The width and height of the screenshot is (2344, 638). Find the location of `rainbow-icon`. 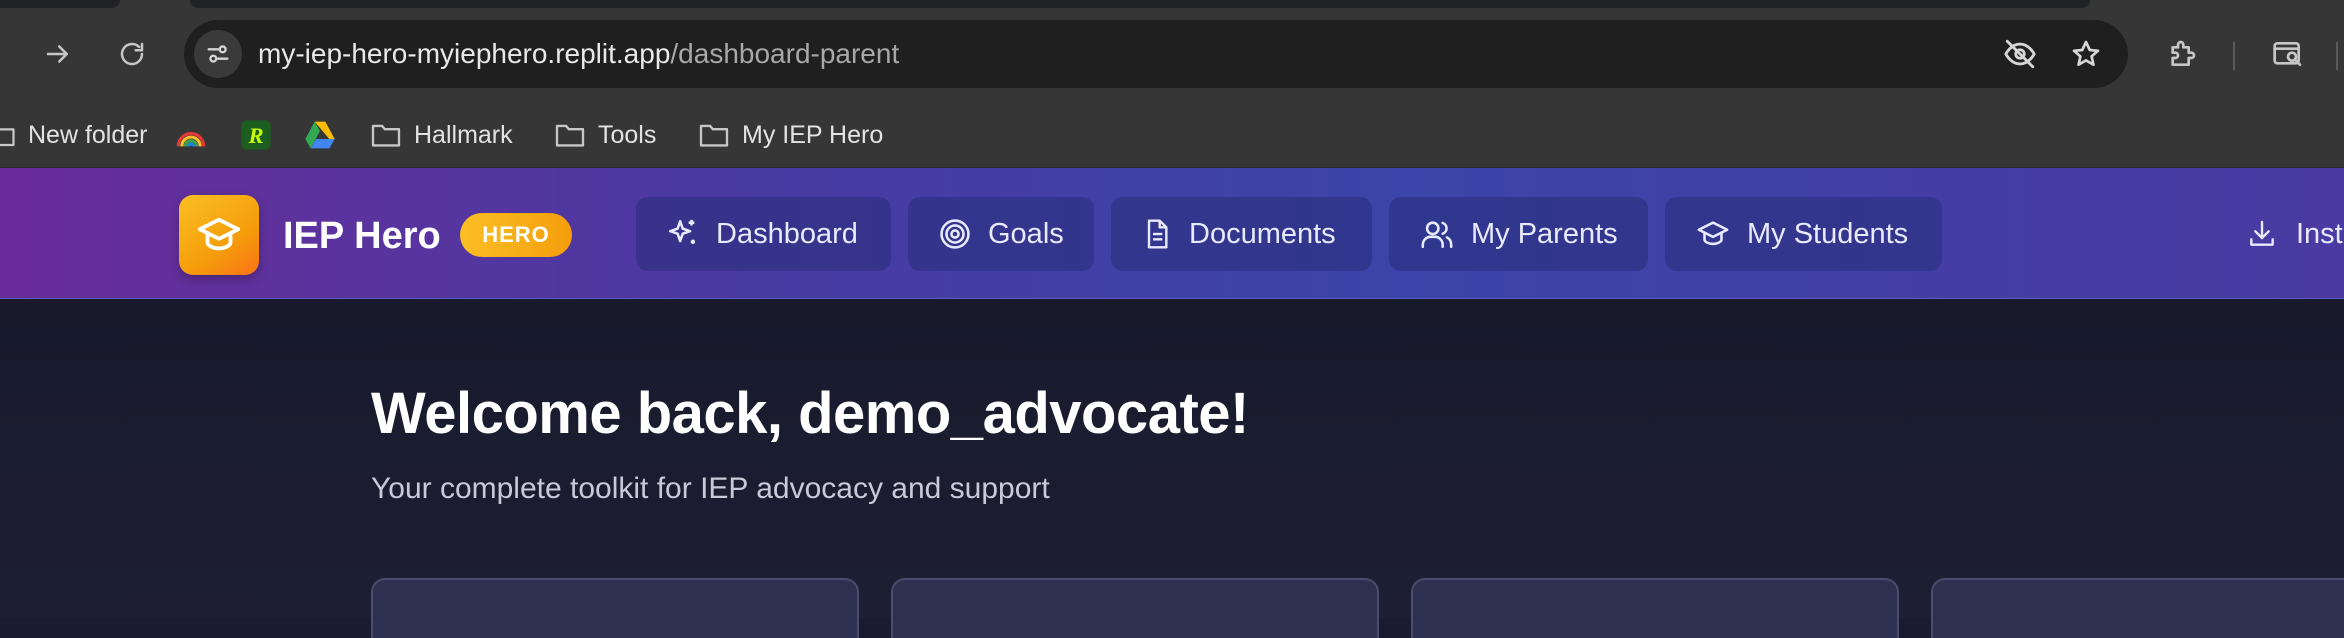

rainbow-icon is located at coordinates (191, 135).